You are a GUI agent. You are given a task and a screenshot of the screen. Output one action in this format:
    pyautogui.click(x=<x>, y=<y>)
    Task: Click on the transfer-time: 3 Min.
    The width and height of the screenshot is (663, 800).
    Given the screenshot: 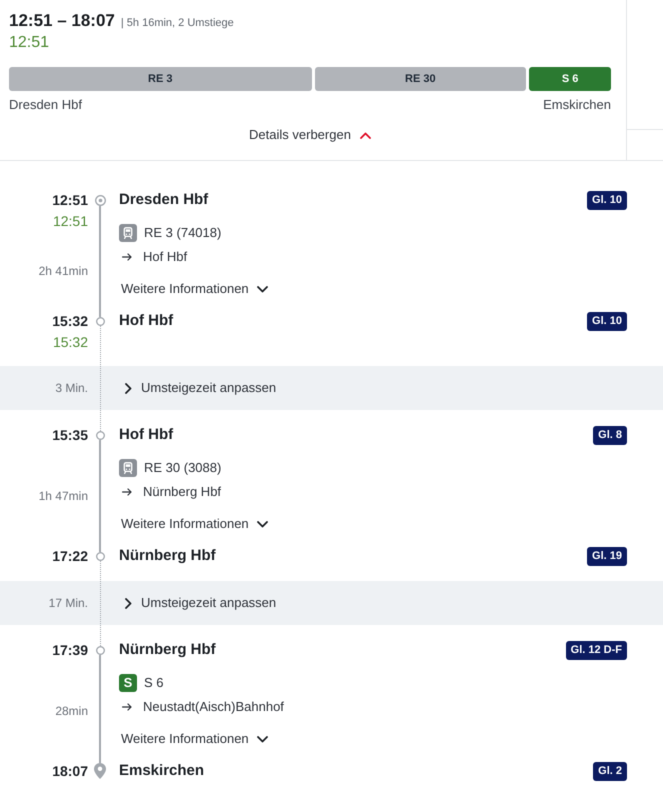 What is the action you would take?
    pyautogui.click(x=71, y=388)
    